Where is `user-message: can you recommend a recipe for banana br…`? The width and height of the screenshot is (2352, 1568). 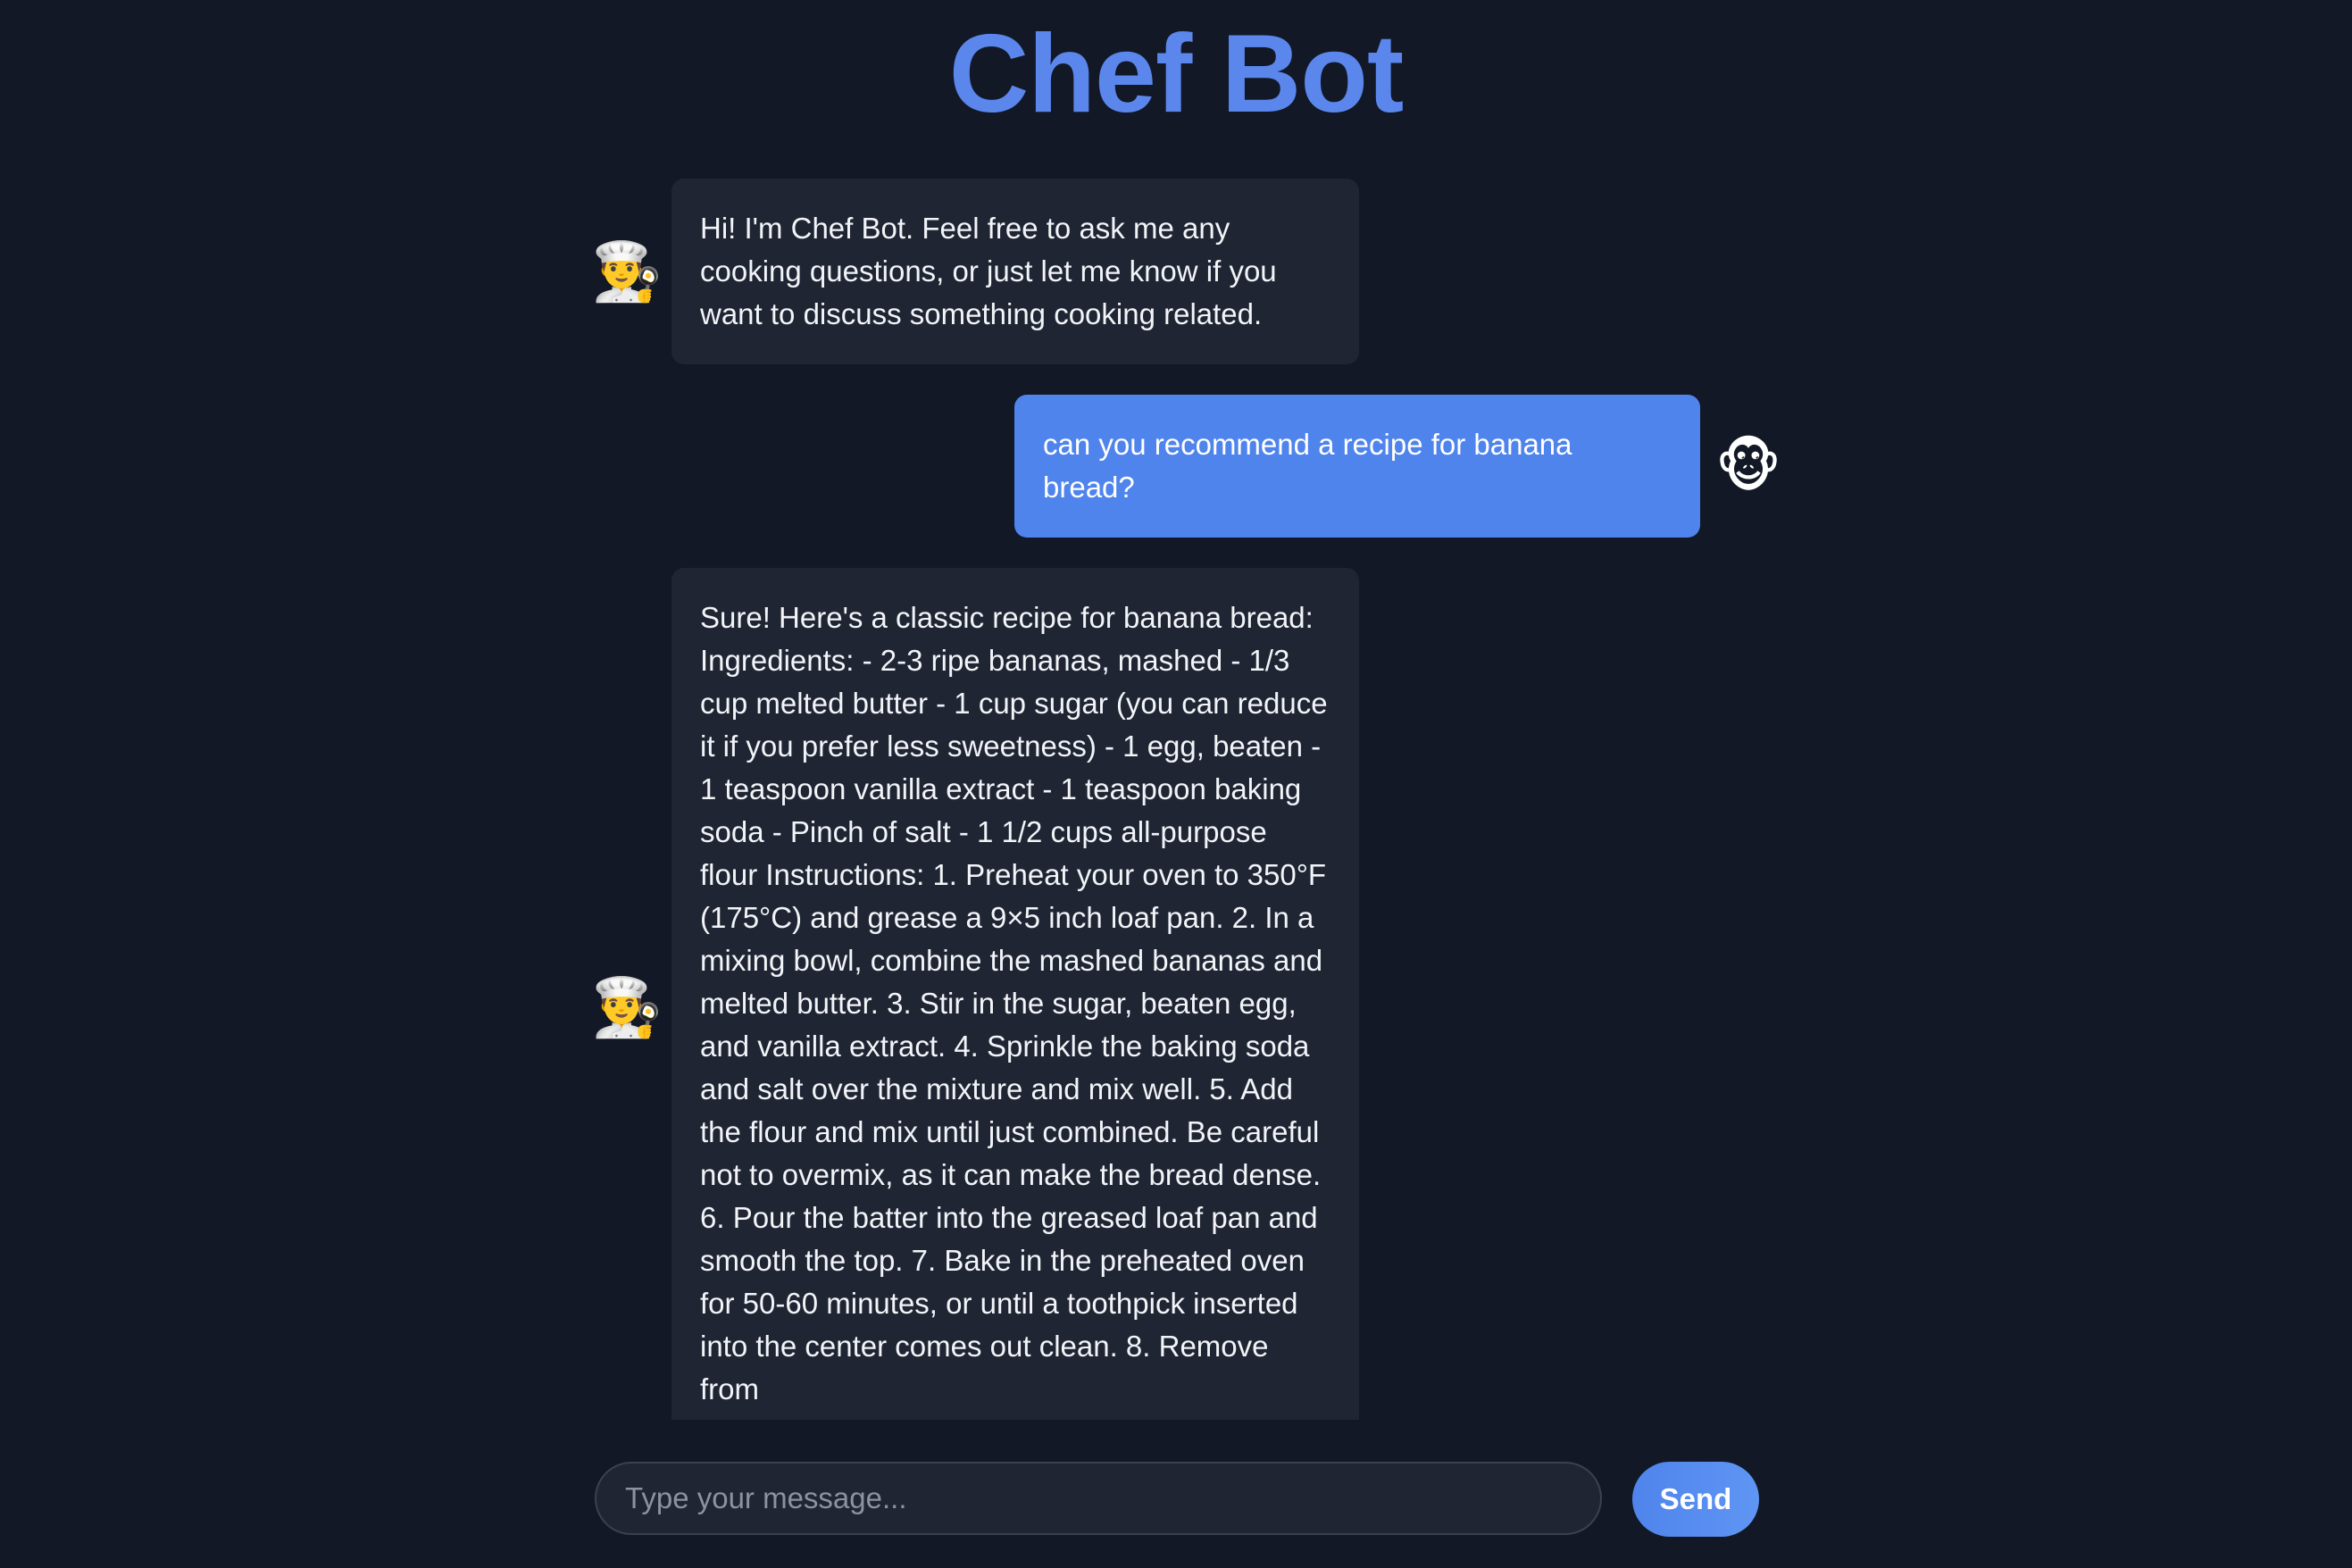 user-message: can you recommend a recipe for banana br… is located at coordinates (1187, 467).